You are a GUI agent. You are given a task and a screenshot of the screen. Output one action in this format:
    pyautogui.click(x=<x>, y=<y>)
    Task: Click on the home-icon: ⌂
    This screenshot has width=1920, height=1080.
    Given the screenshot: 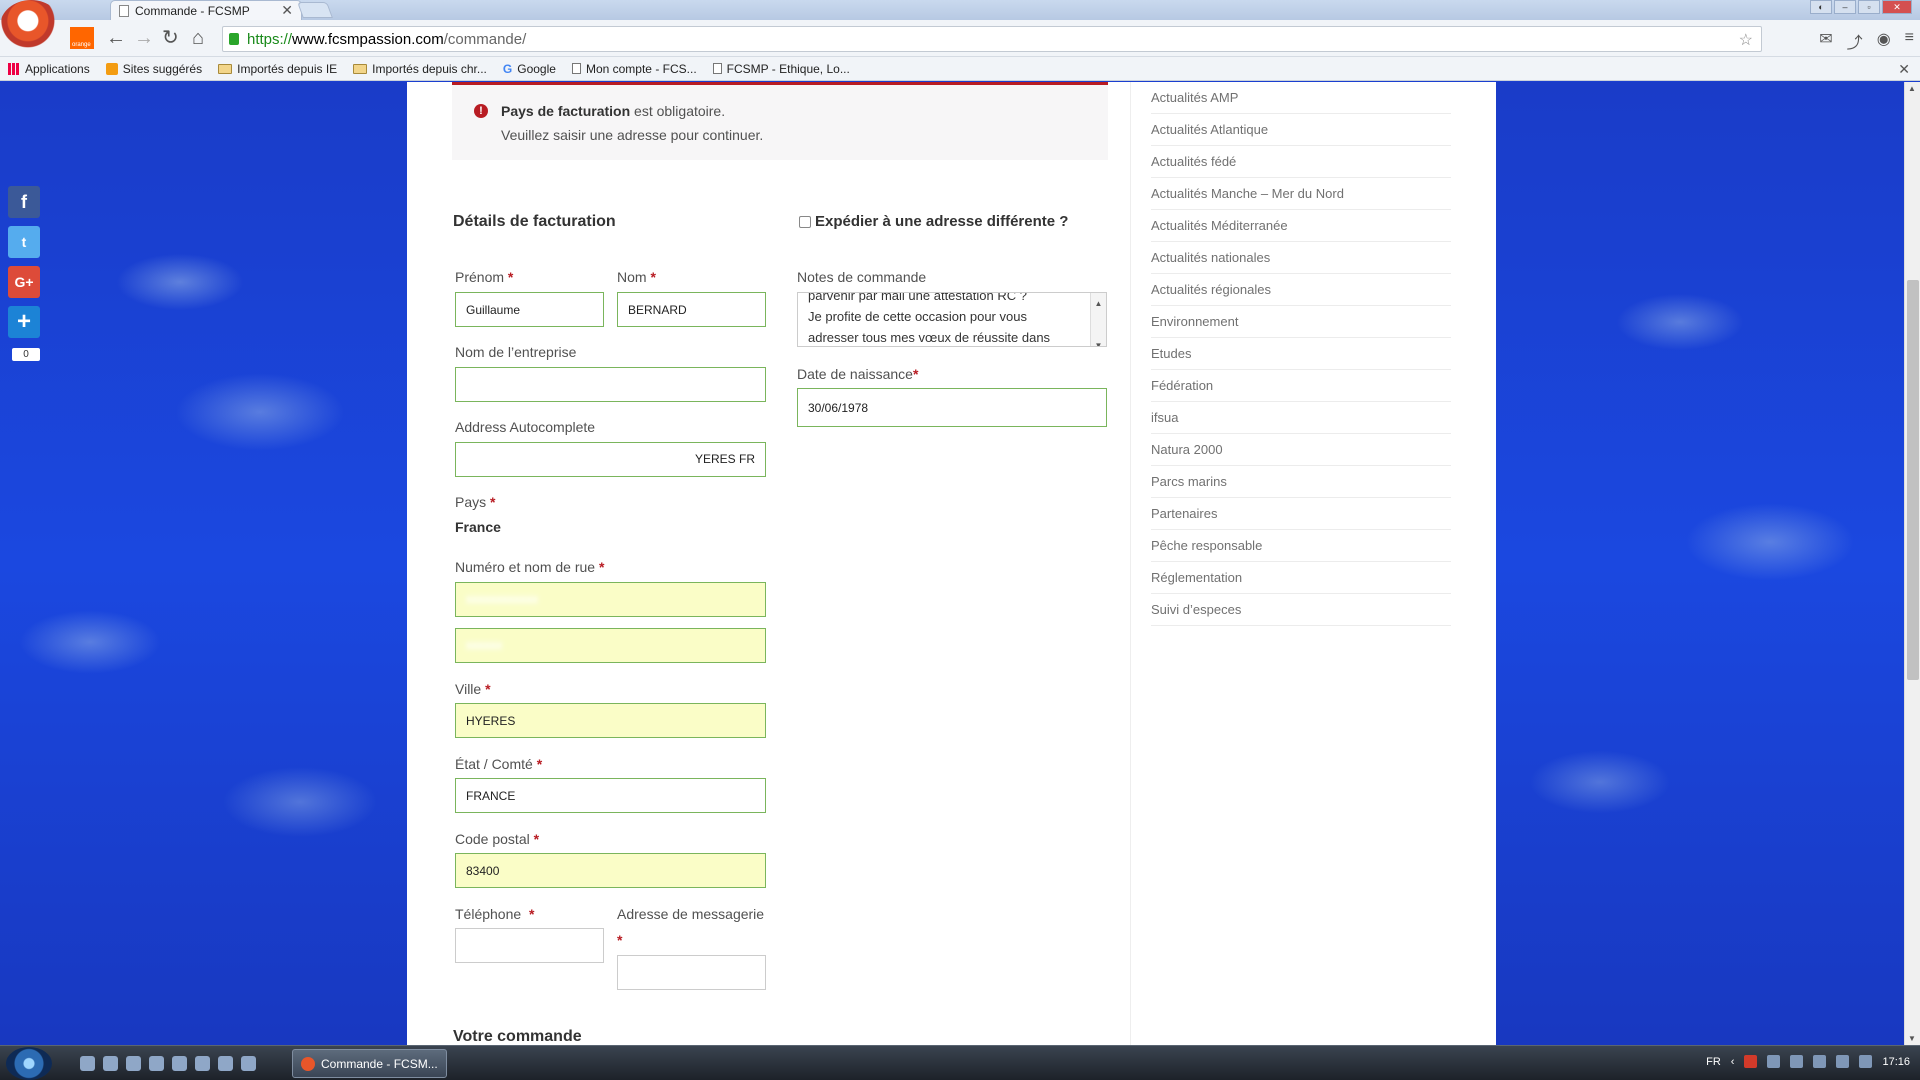 What is the action you would take?
    pyautogui.click(x=198, y=38)
    